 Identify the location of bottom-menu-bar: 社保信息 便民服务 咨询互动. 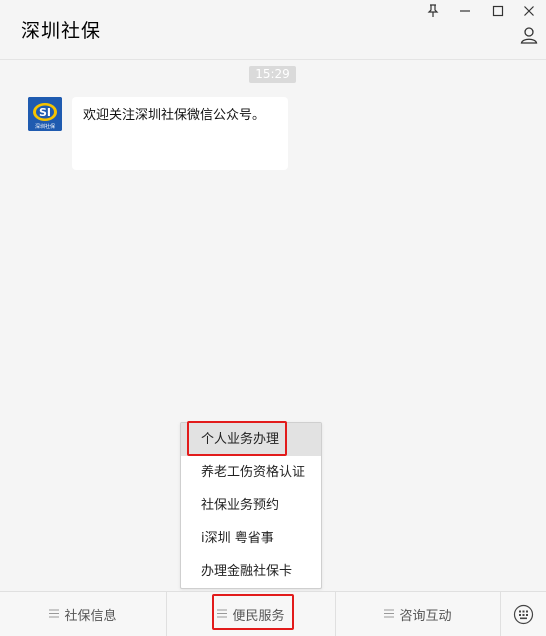
(273, 613).